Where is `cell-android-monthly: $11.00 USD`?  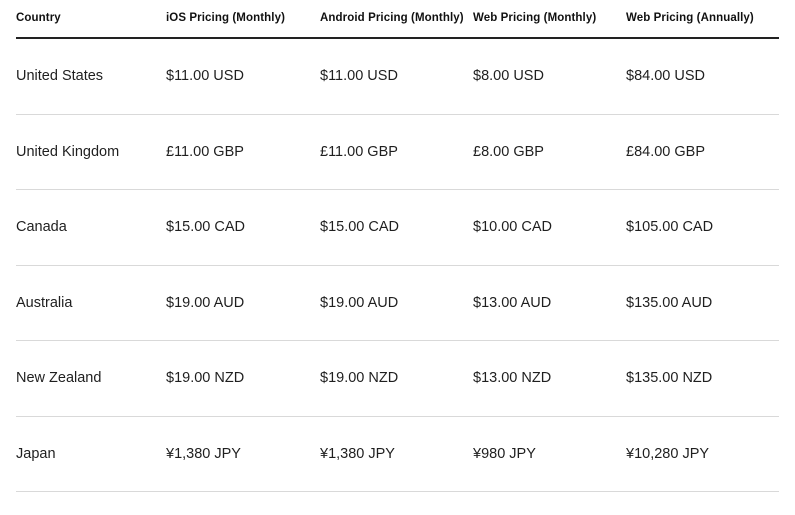 cell-android-monthly: $11.00 USD is located at coordinates (396, 76).